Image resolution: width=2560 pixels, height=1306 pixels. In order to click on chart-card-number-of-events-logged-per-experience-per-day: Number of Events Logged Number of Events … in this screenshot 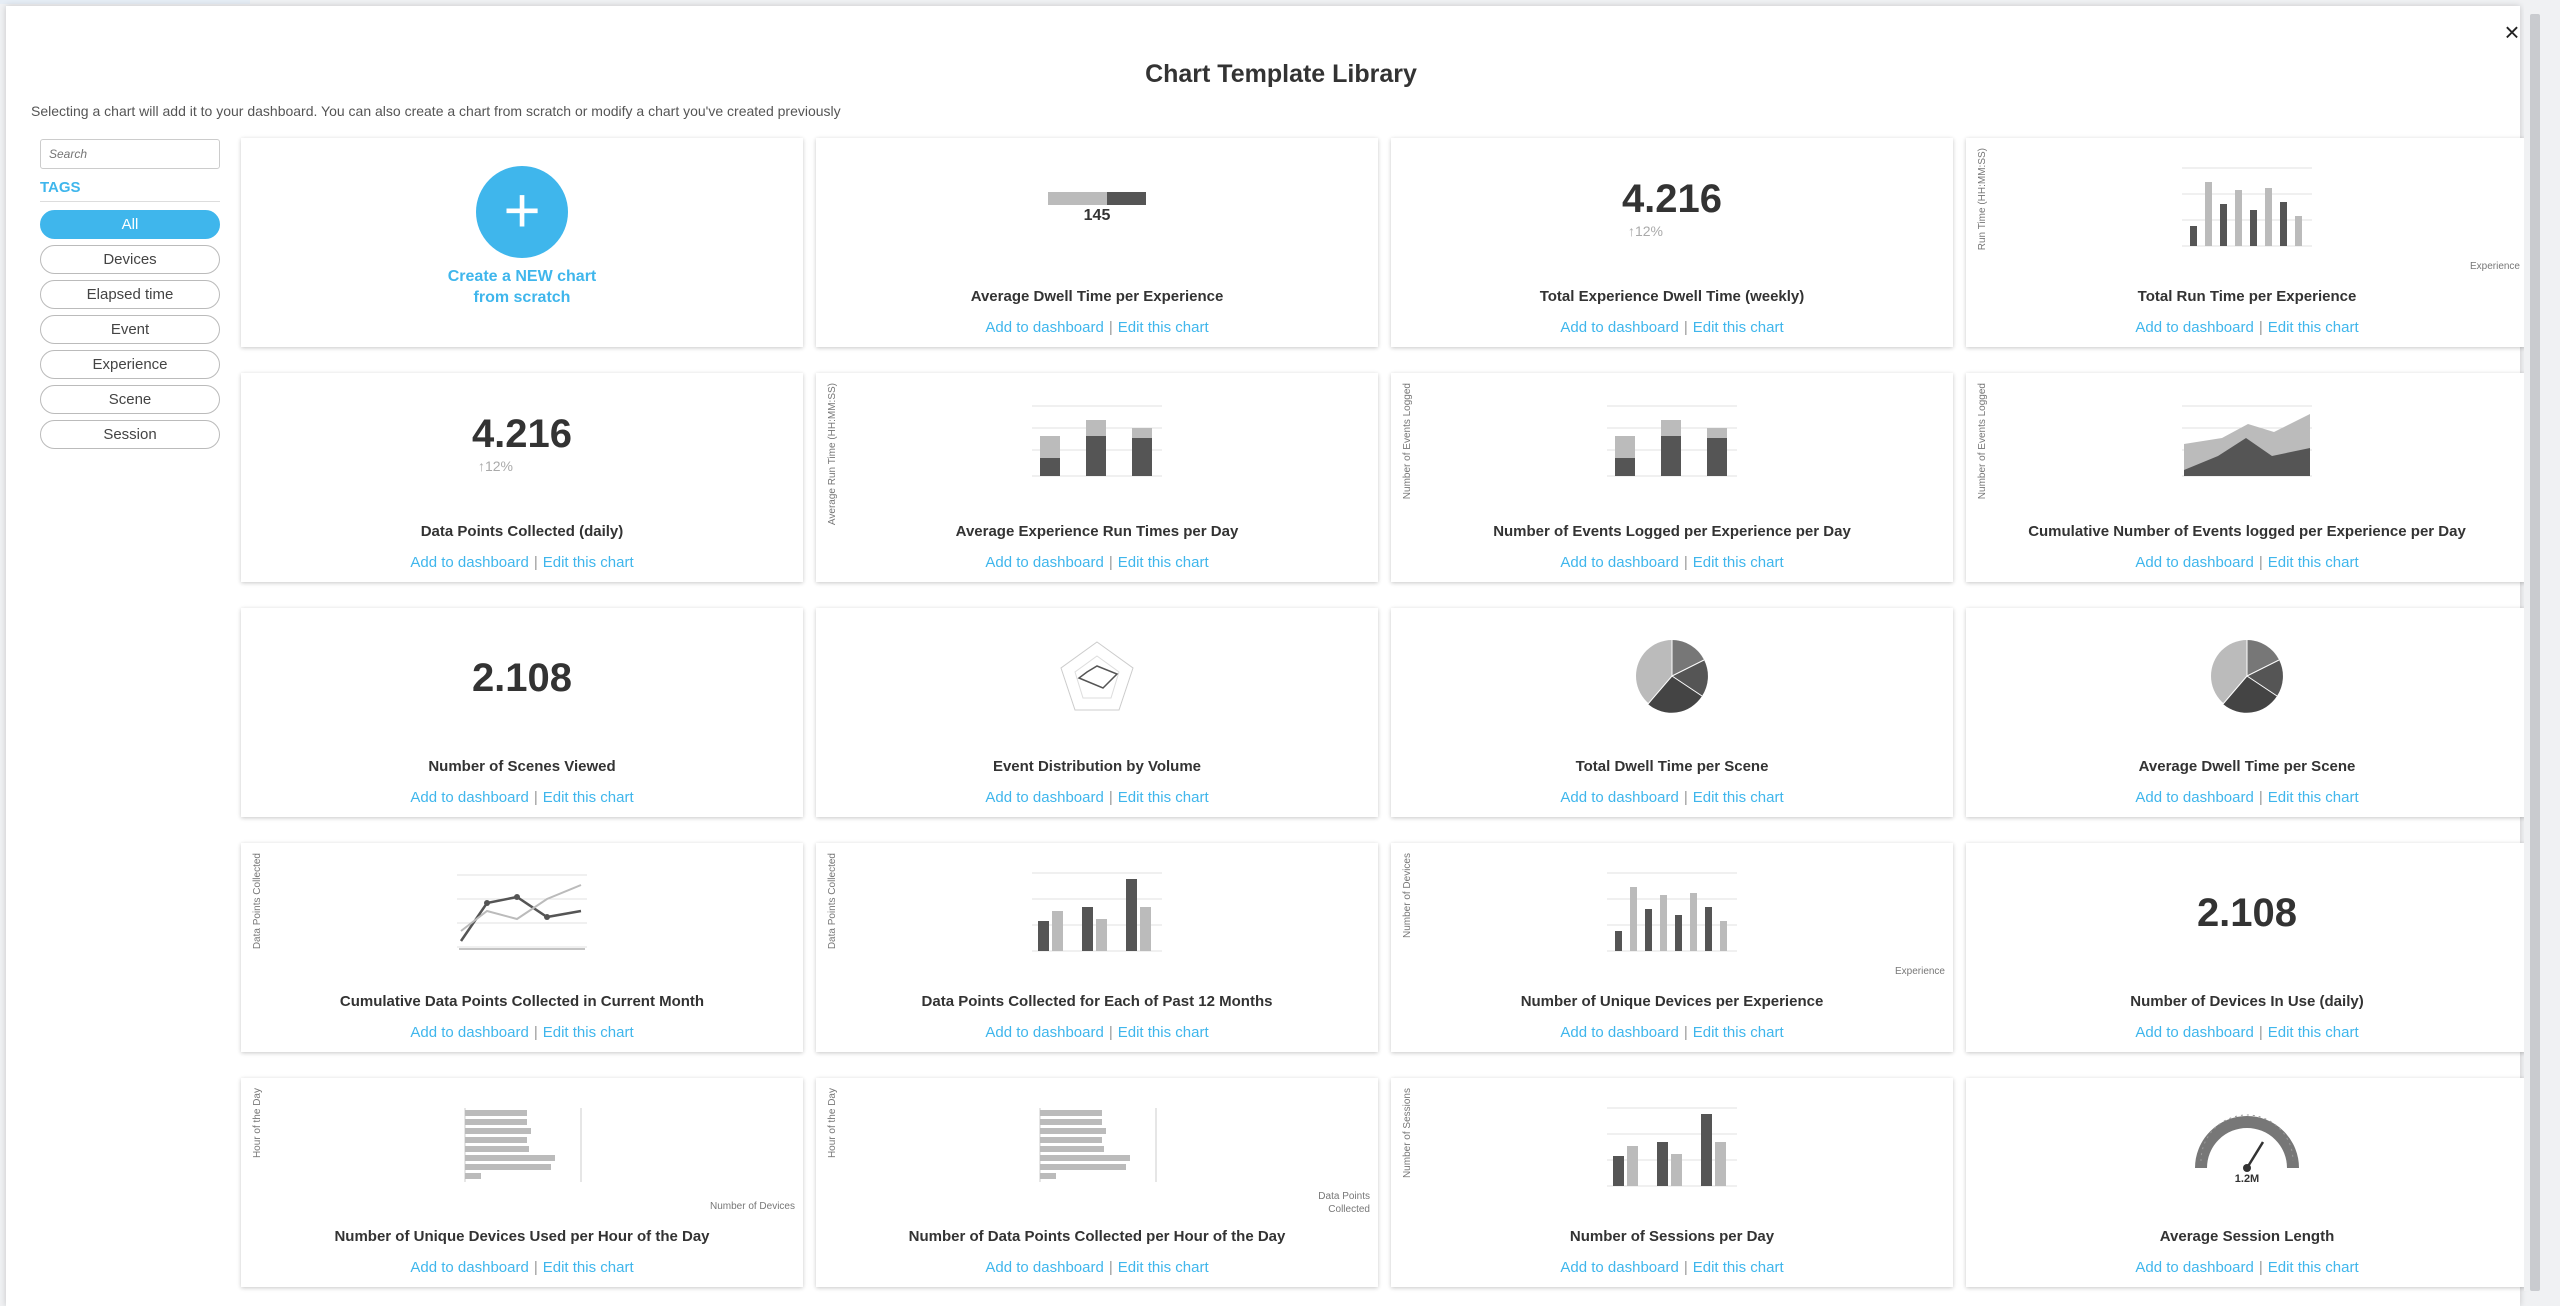, I will do `click(1672, 477)`.